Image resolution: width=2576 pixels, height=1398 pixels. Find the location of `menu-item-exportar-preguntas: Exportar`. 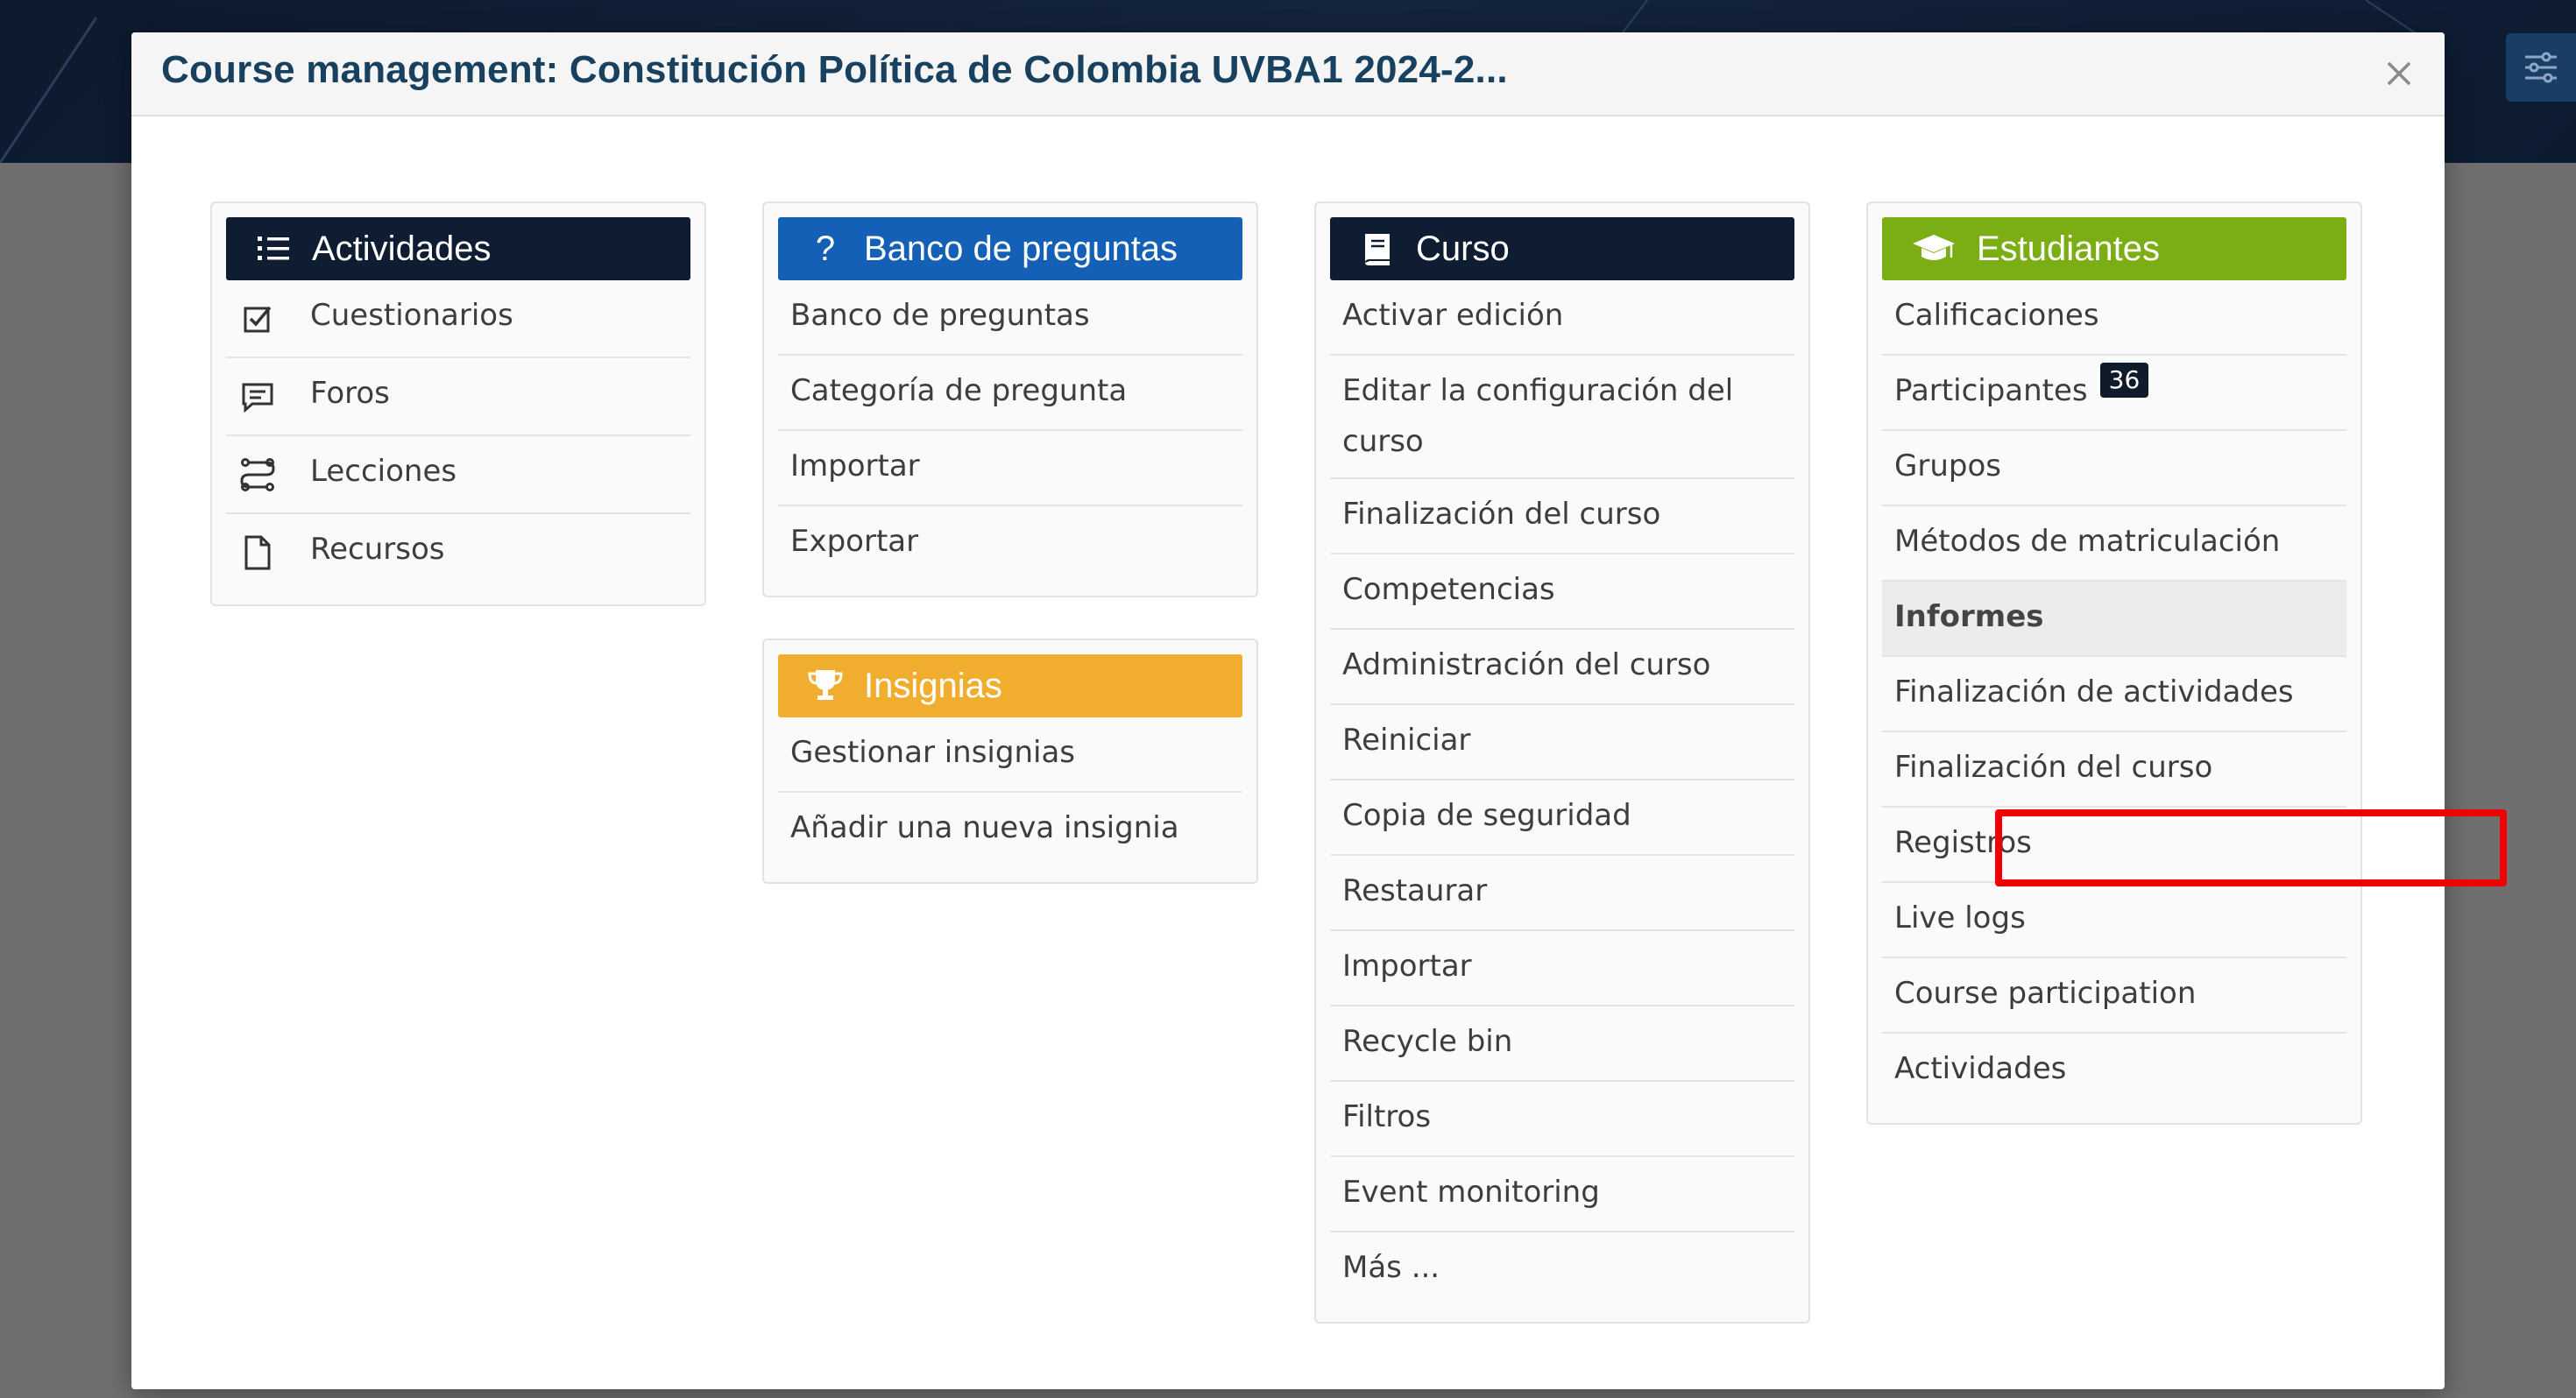

menu-item-exportar-preguntas: Exportar is located at coordinates (1010, 544).